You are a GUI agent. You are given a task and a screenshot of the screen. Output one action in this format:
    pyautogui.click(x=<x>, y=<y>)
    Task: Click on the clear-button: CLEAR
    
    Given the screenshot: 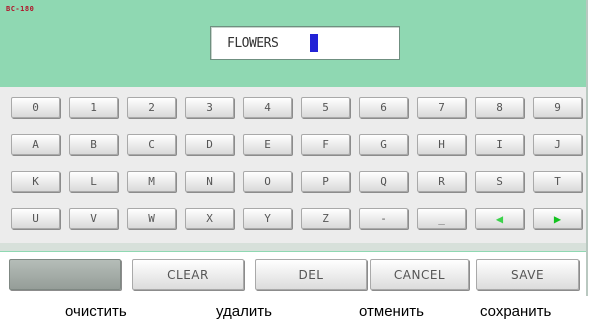 What is the action you would take?
    pyautogui.click(x=188, y=274)
    